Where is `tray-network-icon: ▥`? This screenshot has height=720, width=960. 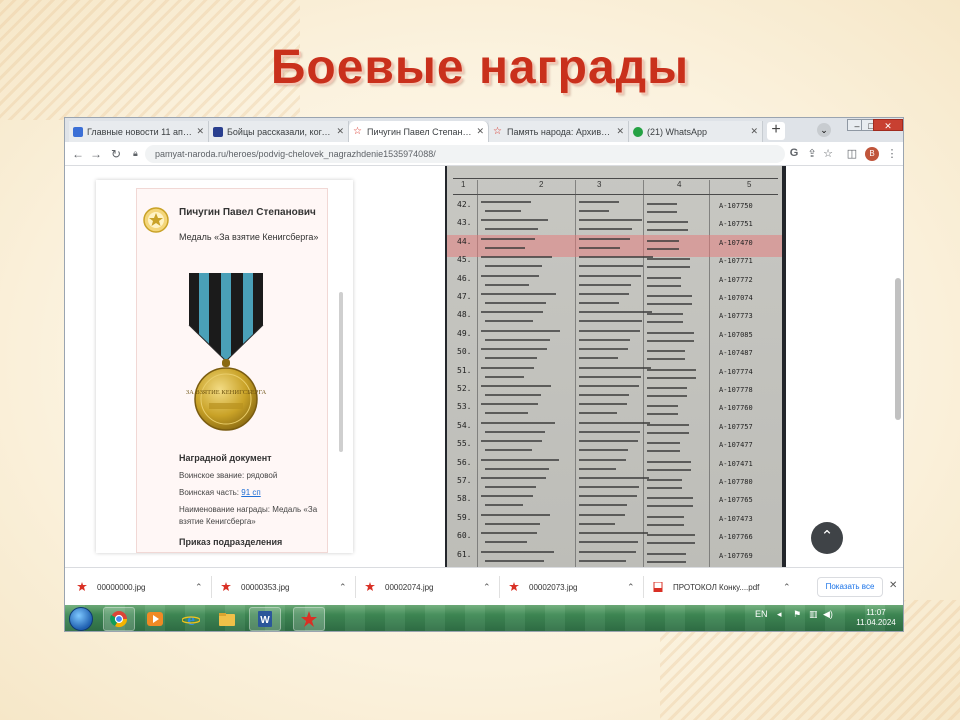
tray-network-icon: ▥ is located at coordinates (813, 614).